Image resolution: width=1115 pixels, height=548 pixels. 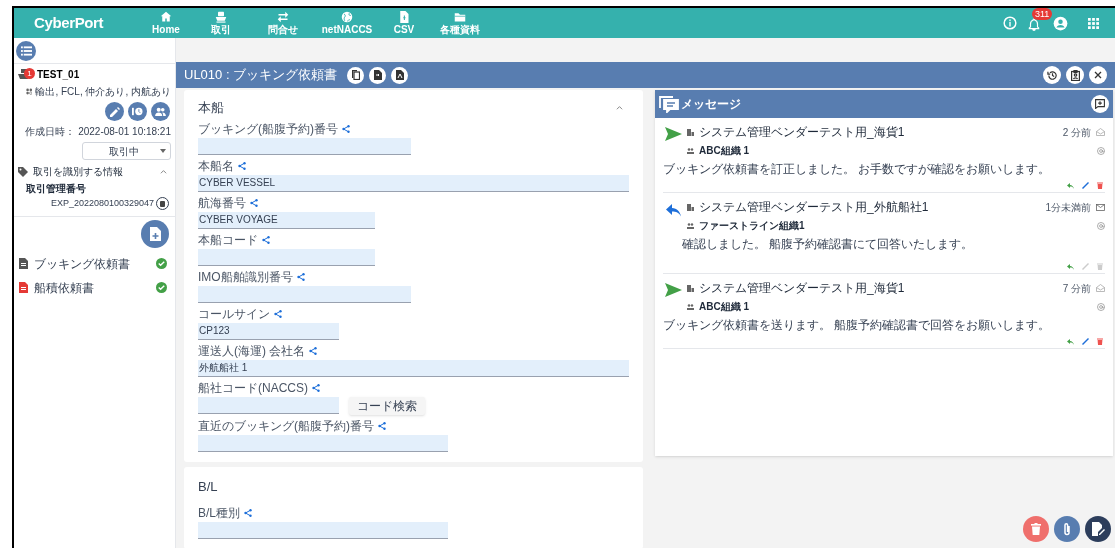 I want to click on code-search-button: コード検索, so click(x=387, y=405).